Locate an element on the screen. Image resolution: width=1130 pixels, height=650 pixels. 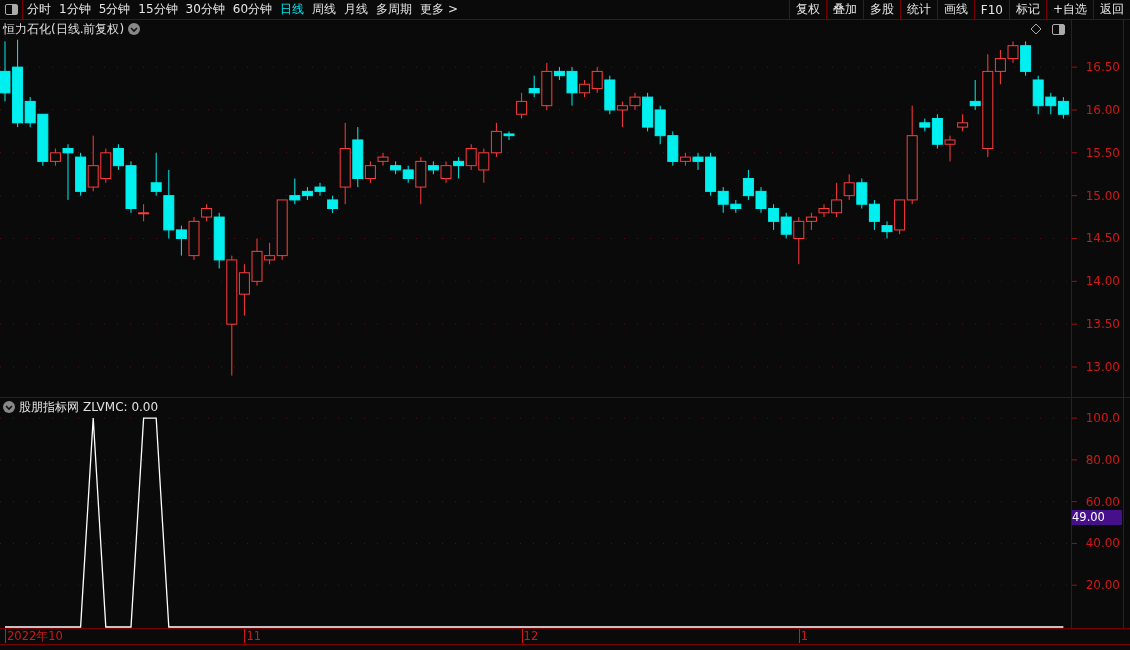
value-axis-label: 20.00 is located at coordinates (1102, 585).